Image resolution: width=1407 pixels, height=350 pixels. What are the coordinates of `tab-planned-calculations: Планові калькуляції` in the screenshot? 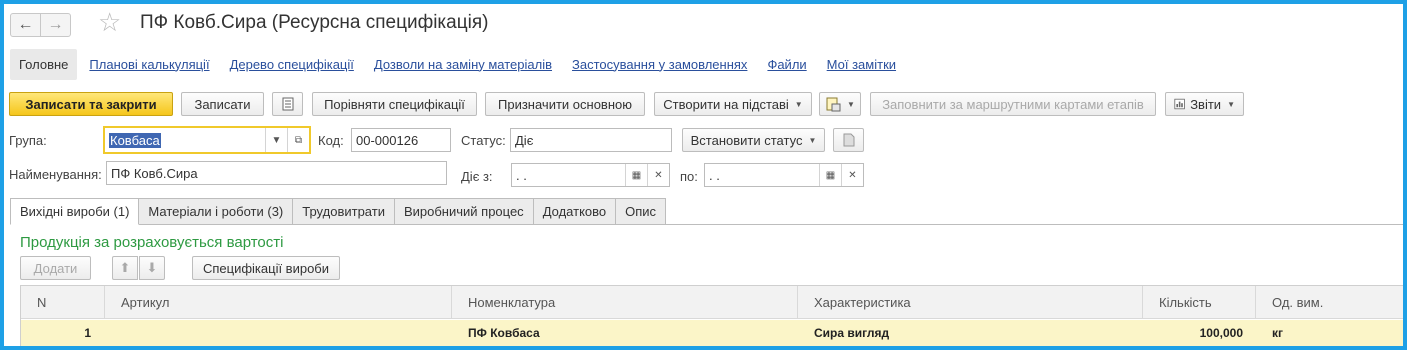 It's located at (149, 64).